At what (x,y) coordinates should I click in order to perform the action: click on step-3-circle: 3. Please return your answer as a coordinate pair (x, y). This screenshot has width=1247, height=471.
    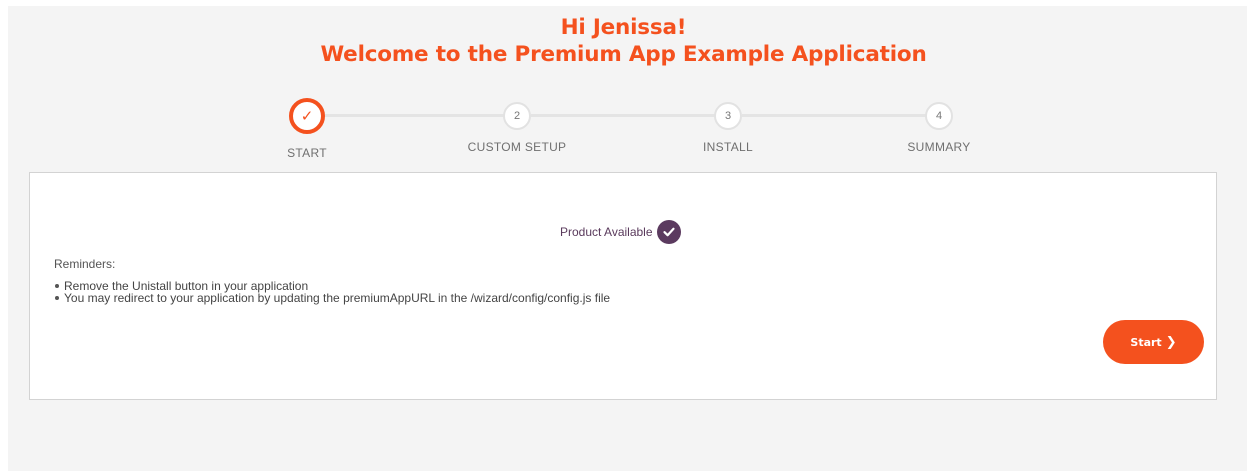
    Looking at the image, I should click on (728, 116).